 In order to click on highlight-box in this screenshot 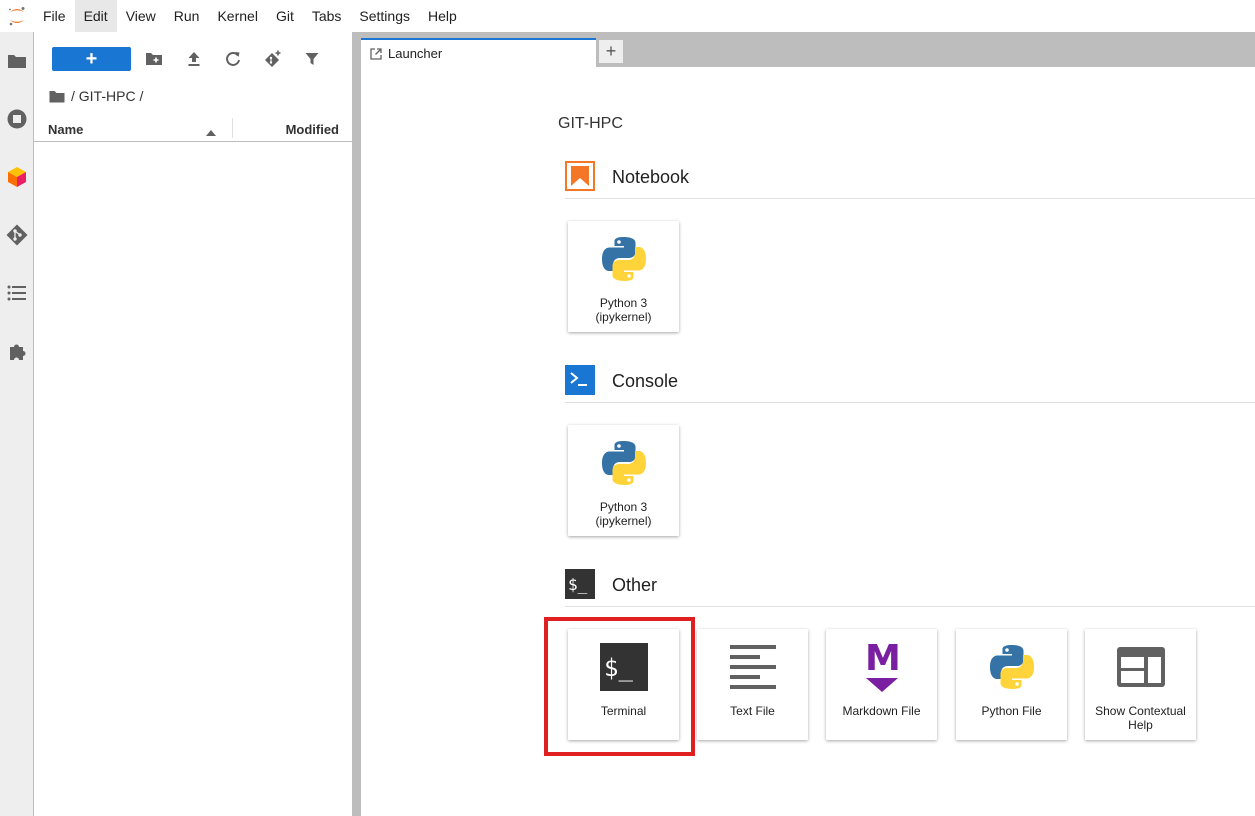, I will do `click(619, 686)`.